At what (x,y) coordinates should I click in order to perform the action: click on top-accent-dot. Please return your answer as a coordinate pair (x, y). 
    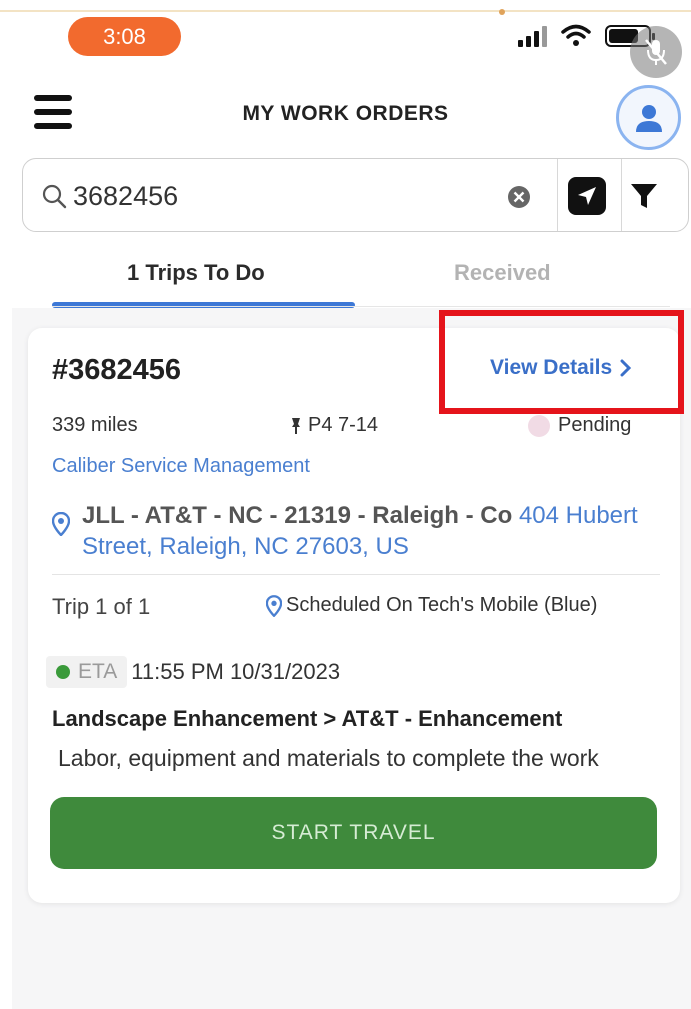
    Looking at the image, I should click on (502, 12).